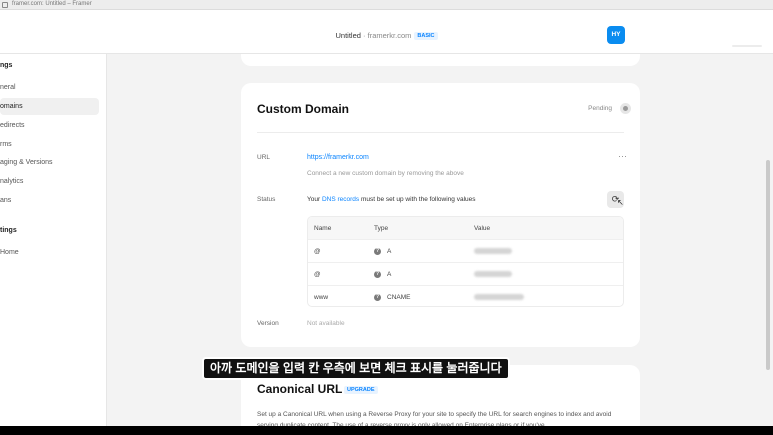 Image resolution: width=773 pixels, height=435 pixels. Describe the element at coordinates (465, 295) in the screenshot. I see `table-row: www ? CNAME` at that location.